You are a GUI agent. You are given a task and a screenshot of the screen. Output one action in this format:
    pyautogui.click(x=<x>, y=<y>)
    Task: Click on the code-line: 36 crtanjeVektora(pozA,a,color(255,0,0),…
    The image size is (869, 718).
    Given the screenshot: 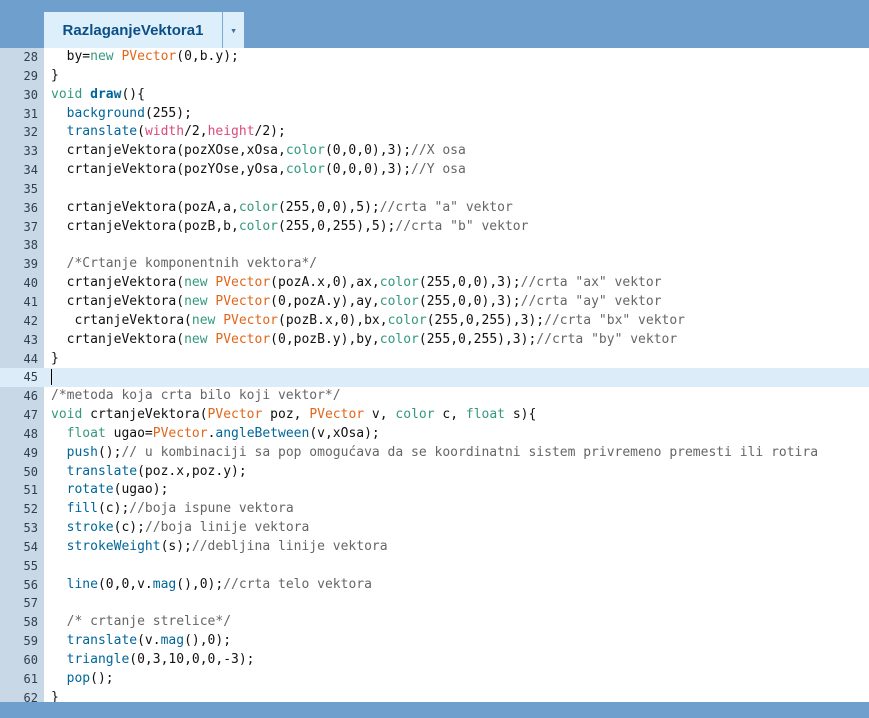 What is the action you would take?
    pyautogui.click(x=434, y=208)
    